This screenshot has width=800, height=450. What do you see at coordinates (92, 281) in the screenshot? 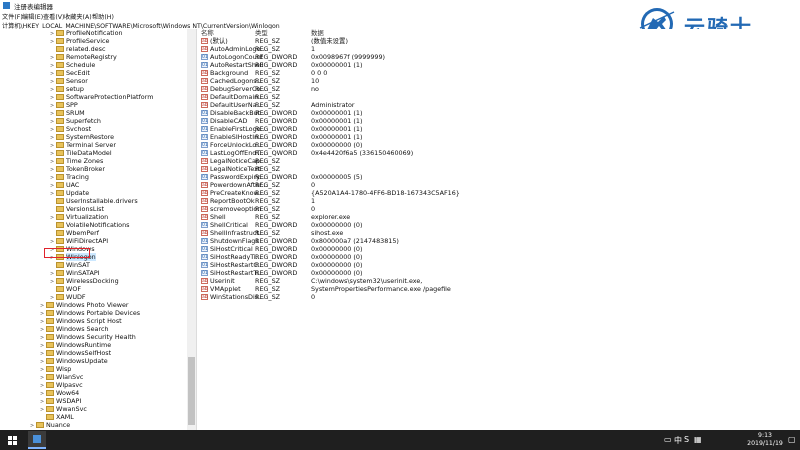
I see `tree-item-label: WirelessDocking` at bounding box center [92, 281].